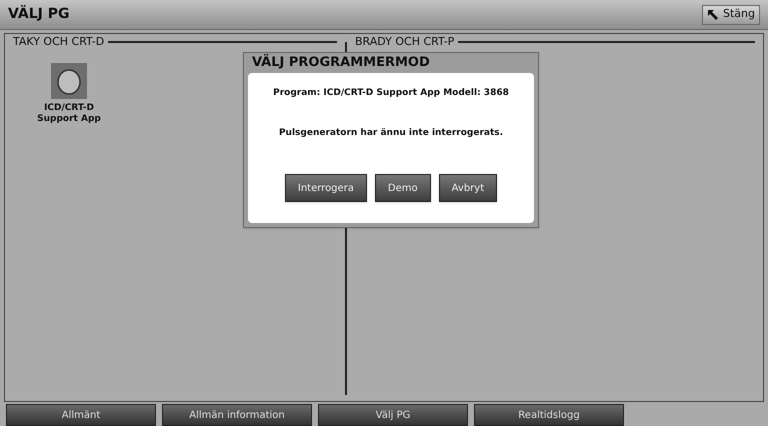 The image size is (768, 426). Describe the element at coordinates (325, 188) in the screenshot. I see `dialog-button: Interrogera` at that location.